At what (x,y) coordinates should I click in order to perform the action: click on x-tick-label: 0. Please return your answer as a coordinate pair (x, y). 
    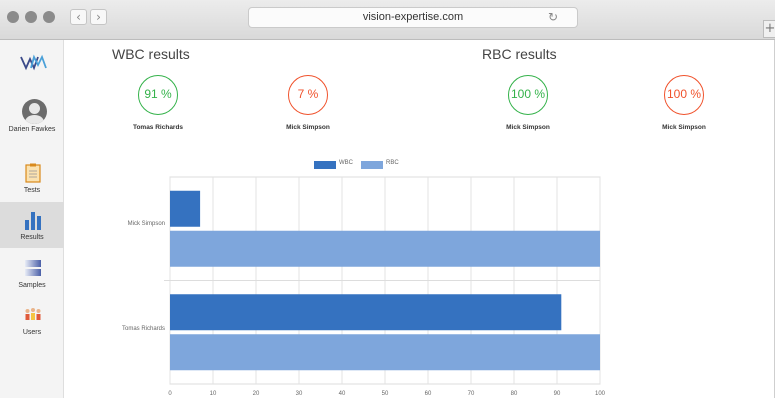
    Looking at the image, I should click on (170, 394).